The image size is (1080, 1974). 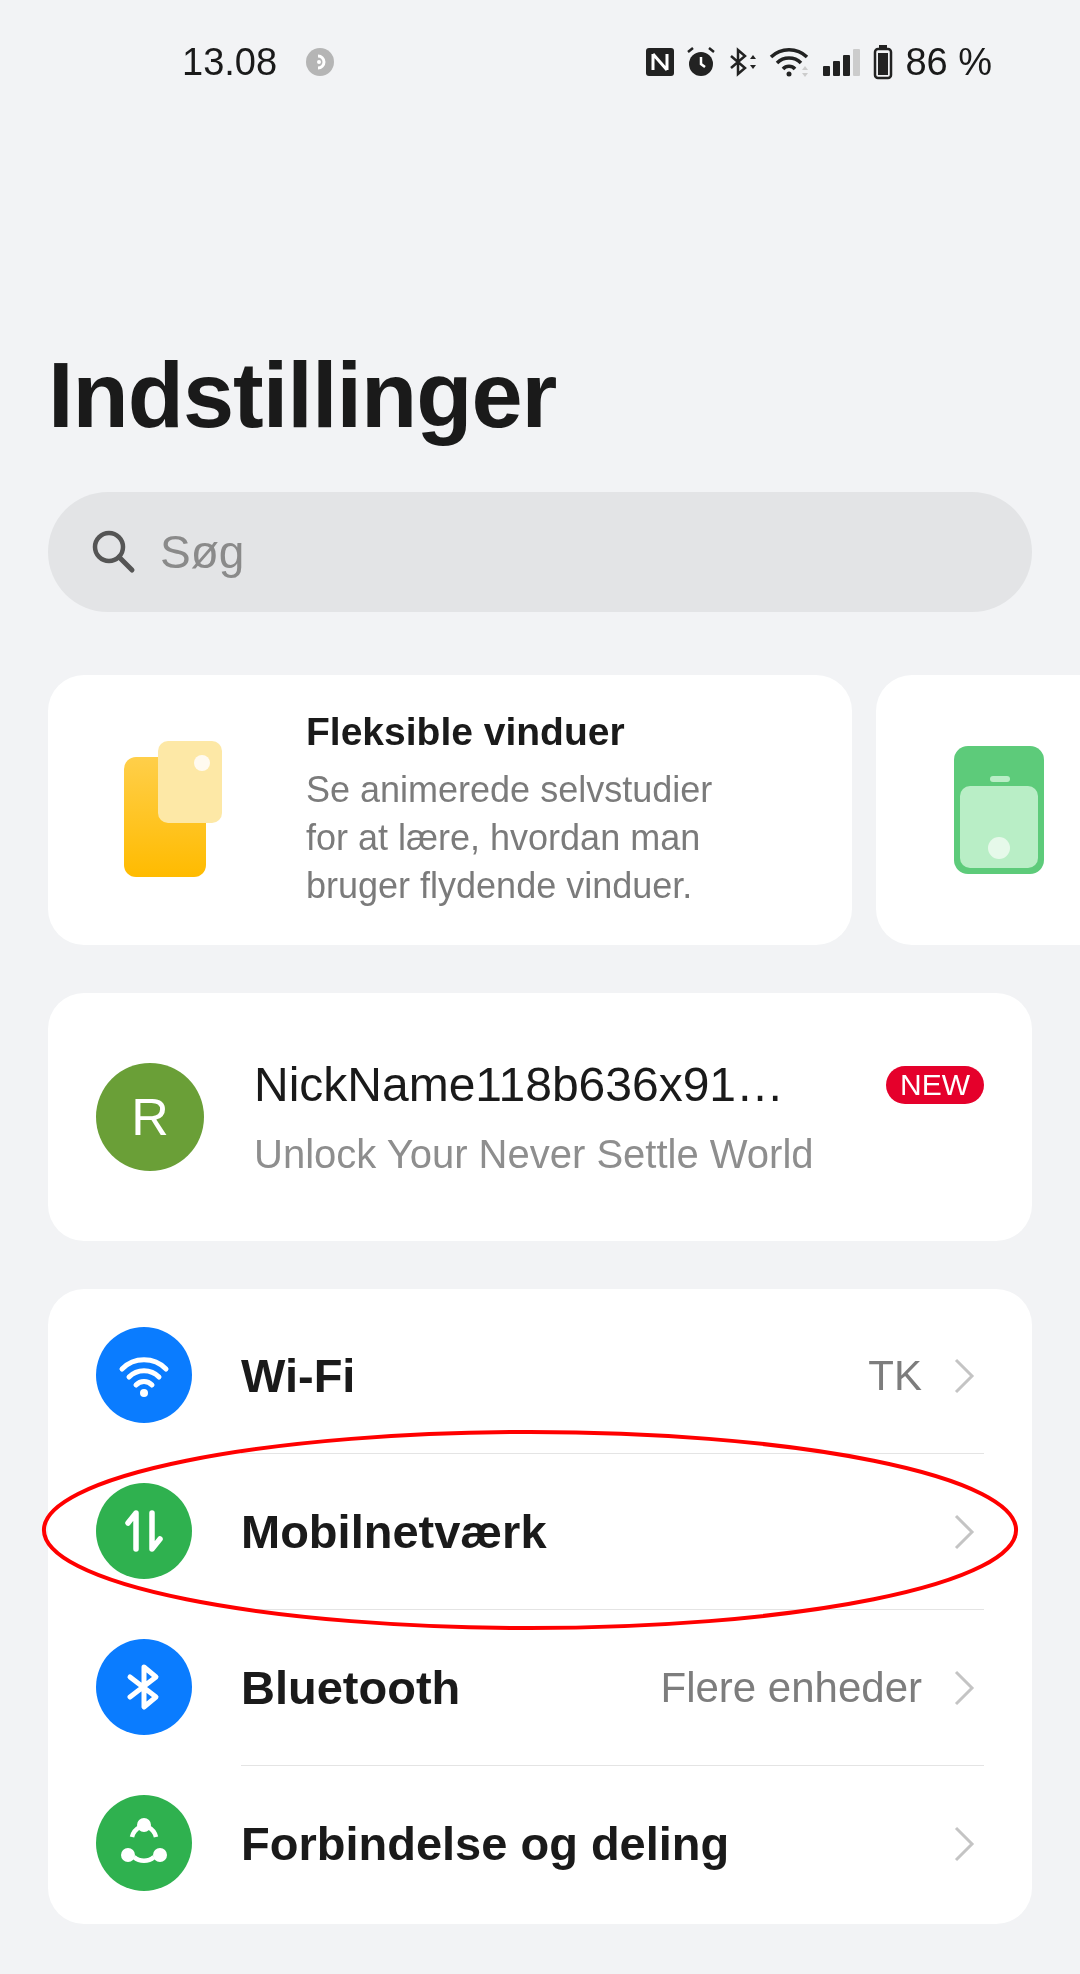 What do you see at coordinates (883, 62) in the screenshot?
I see `battery-icon` at bounding box center [883, 62].